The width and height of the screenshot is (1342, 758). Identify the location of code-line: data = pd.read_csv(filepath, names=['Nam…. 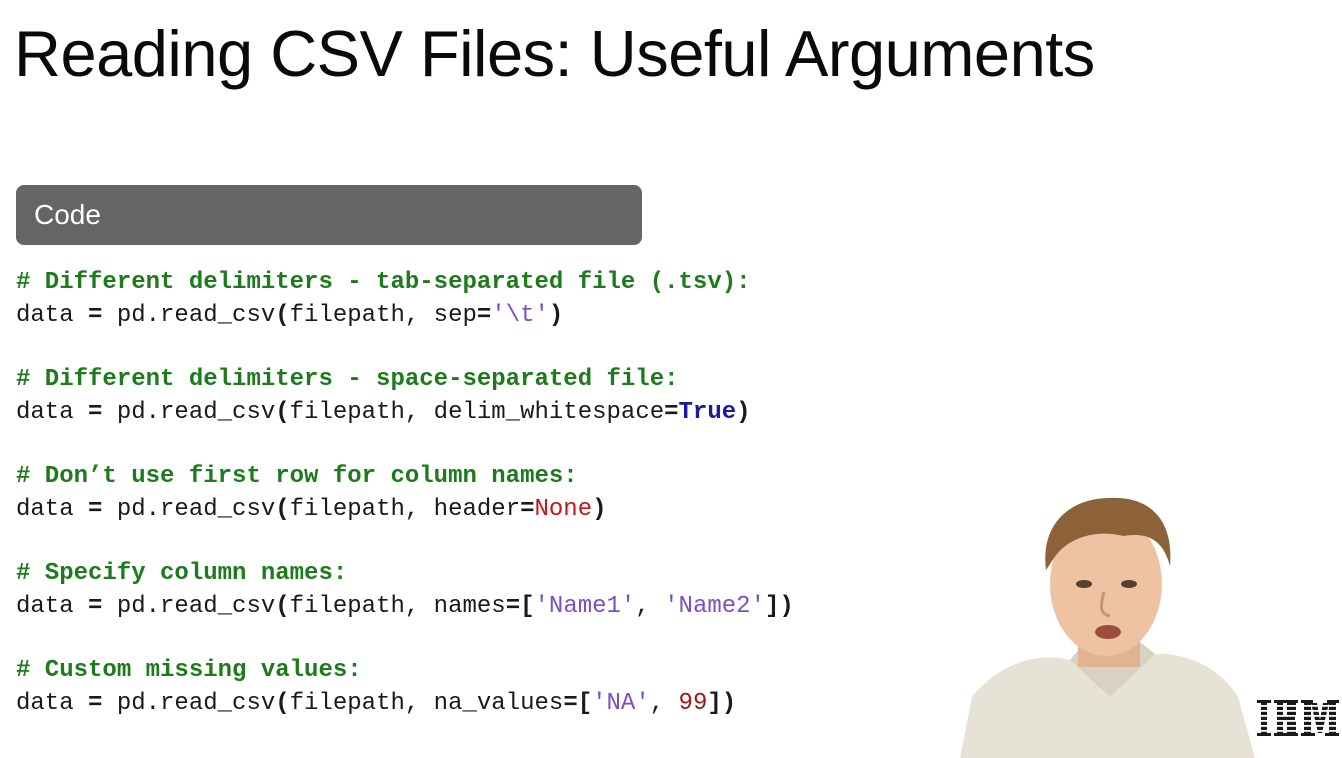
(476, 606).